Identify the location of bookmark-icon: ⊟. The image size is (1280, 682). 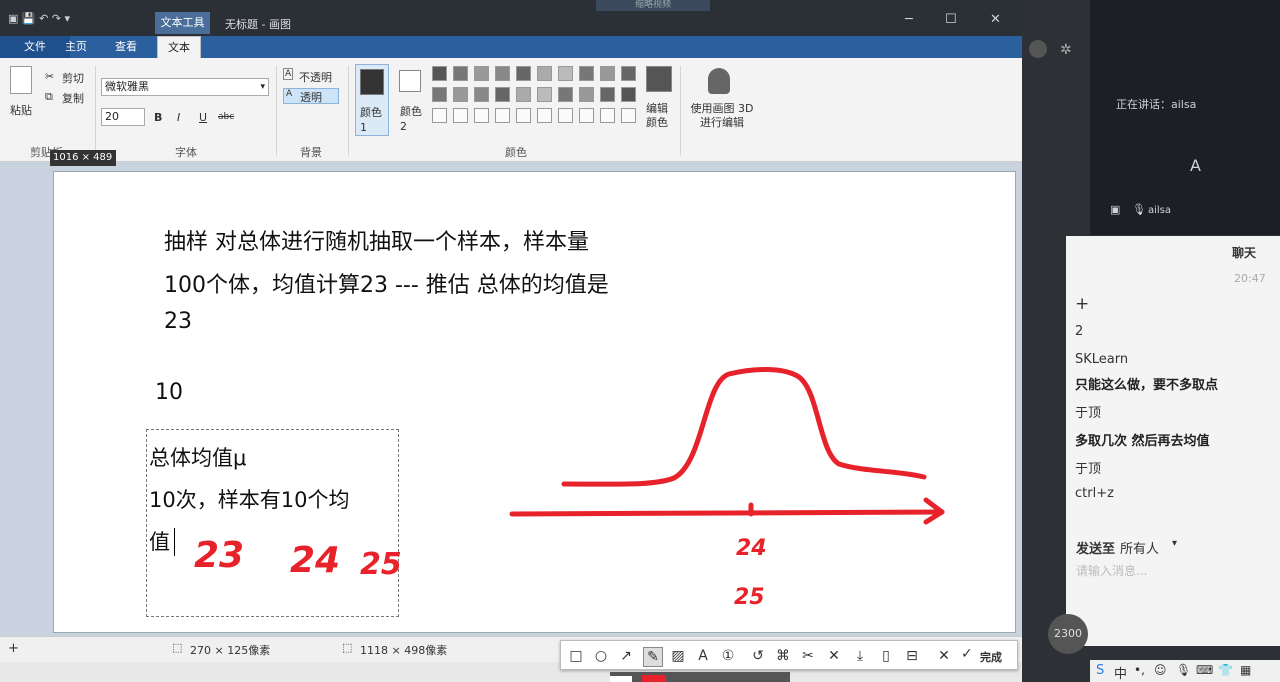
(912, 656).